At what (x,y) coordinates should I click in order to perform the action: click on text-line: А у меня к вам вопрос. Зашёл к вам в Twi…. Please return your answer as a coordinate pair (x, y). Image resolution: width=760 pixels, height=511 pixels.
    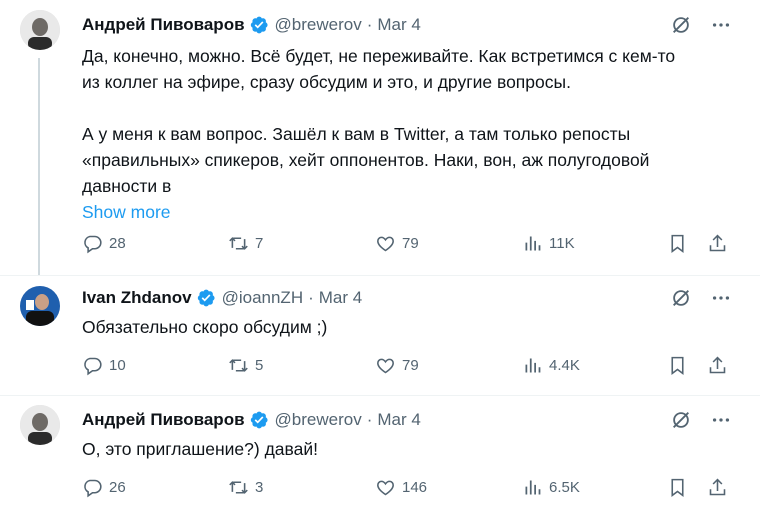
    Looking at the image, I should click on (356, 134).